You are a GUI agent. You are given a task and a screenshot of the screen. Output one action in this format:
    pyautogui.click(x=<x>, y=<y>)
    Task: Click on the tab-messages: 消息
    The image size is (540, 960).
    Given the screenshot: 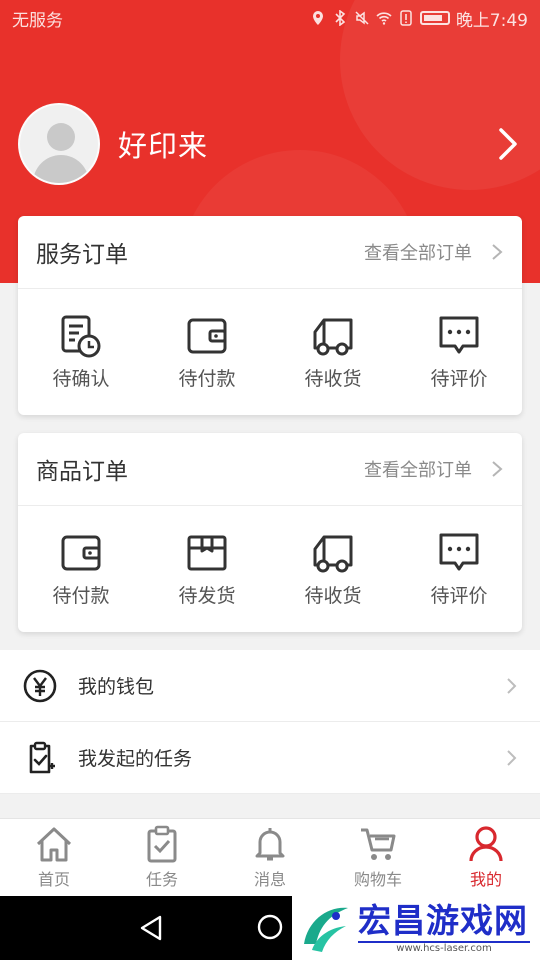 What is the action you would take?
    pyautogui.click(x=270, y=857)
    